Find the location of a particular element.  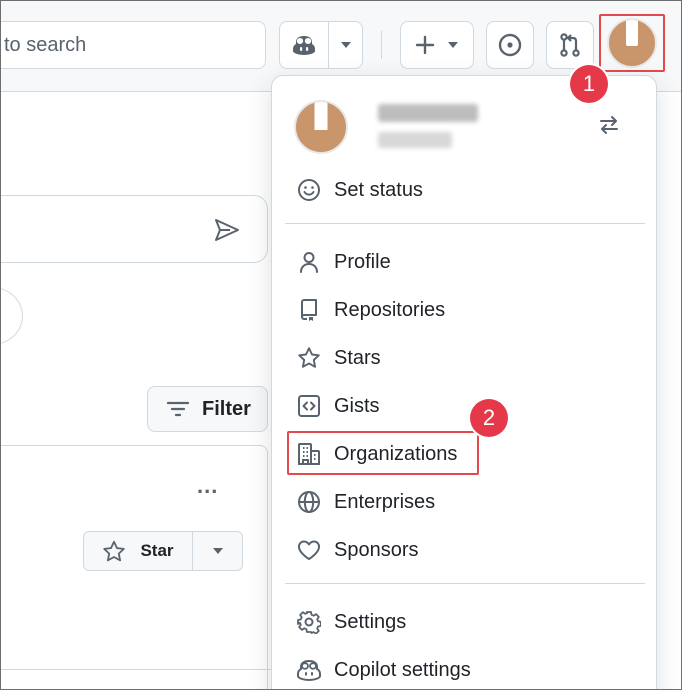

gear-icon is located at coordinates (309, 622).